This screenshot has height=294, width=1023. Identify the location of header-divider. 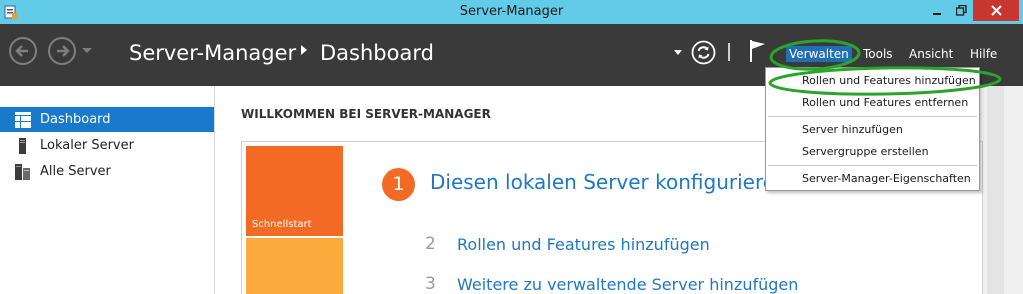
(729, 52).